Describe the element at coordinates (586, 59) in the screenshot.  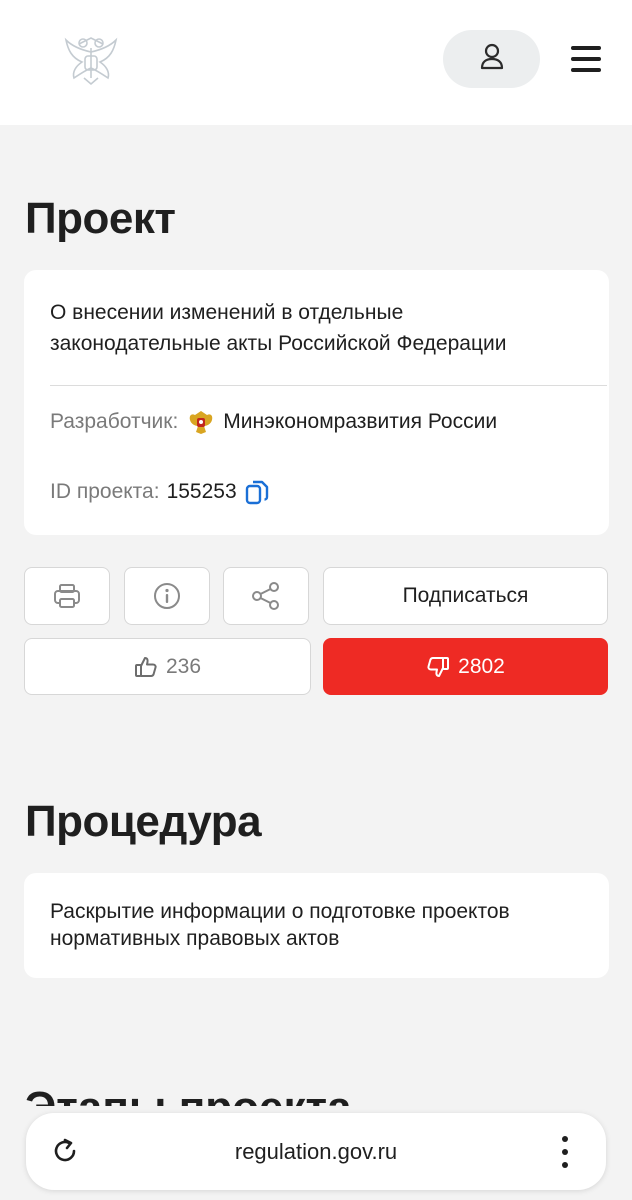
I see `hamburger-menu-icon` at that location.